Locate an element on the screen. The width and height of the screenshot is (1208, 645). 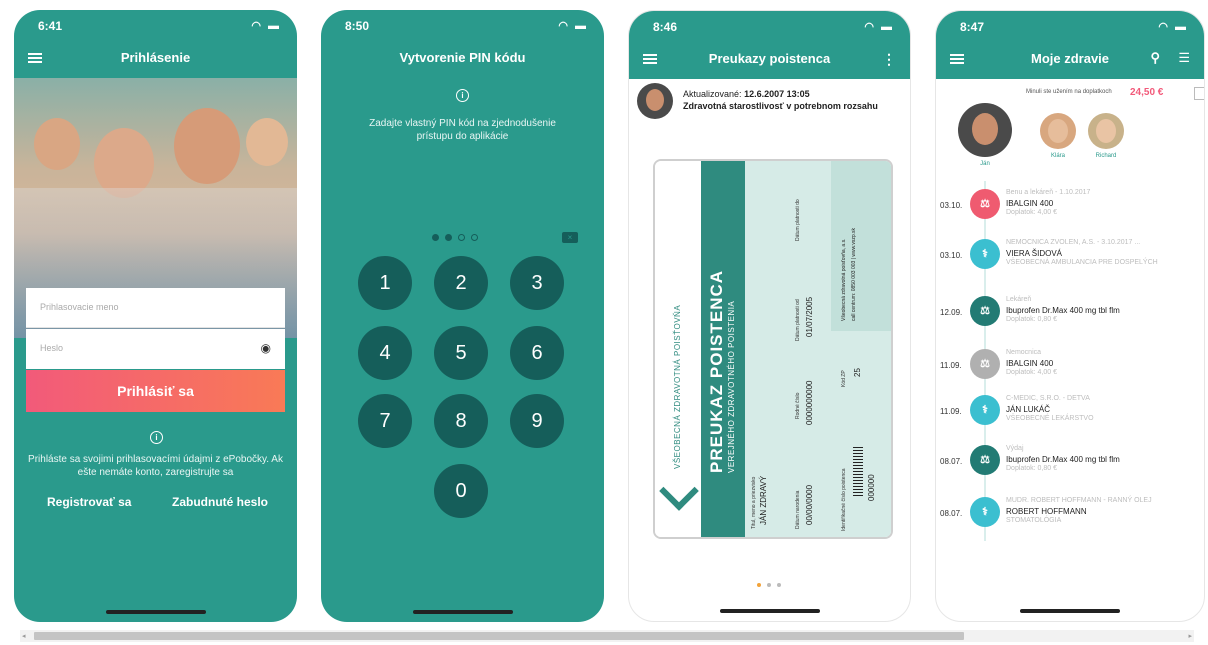
key-9: 9 is located at coordinates (537, 421).